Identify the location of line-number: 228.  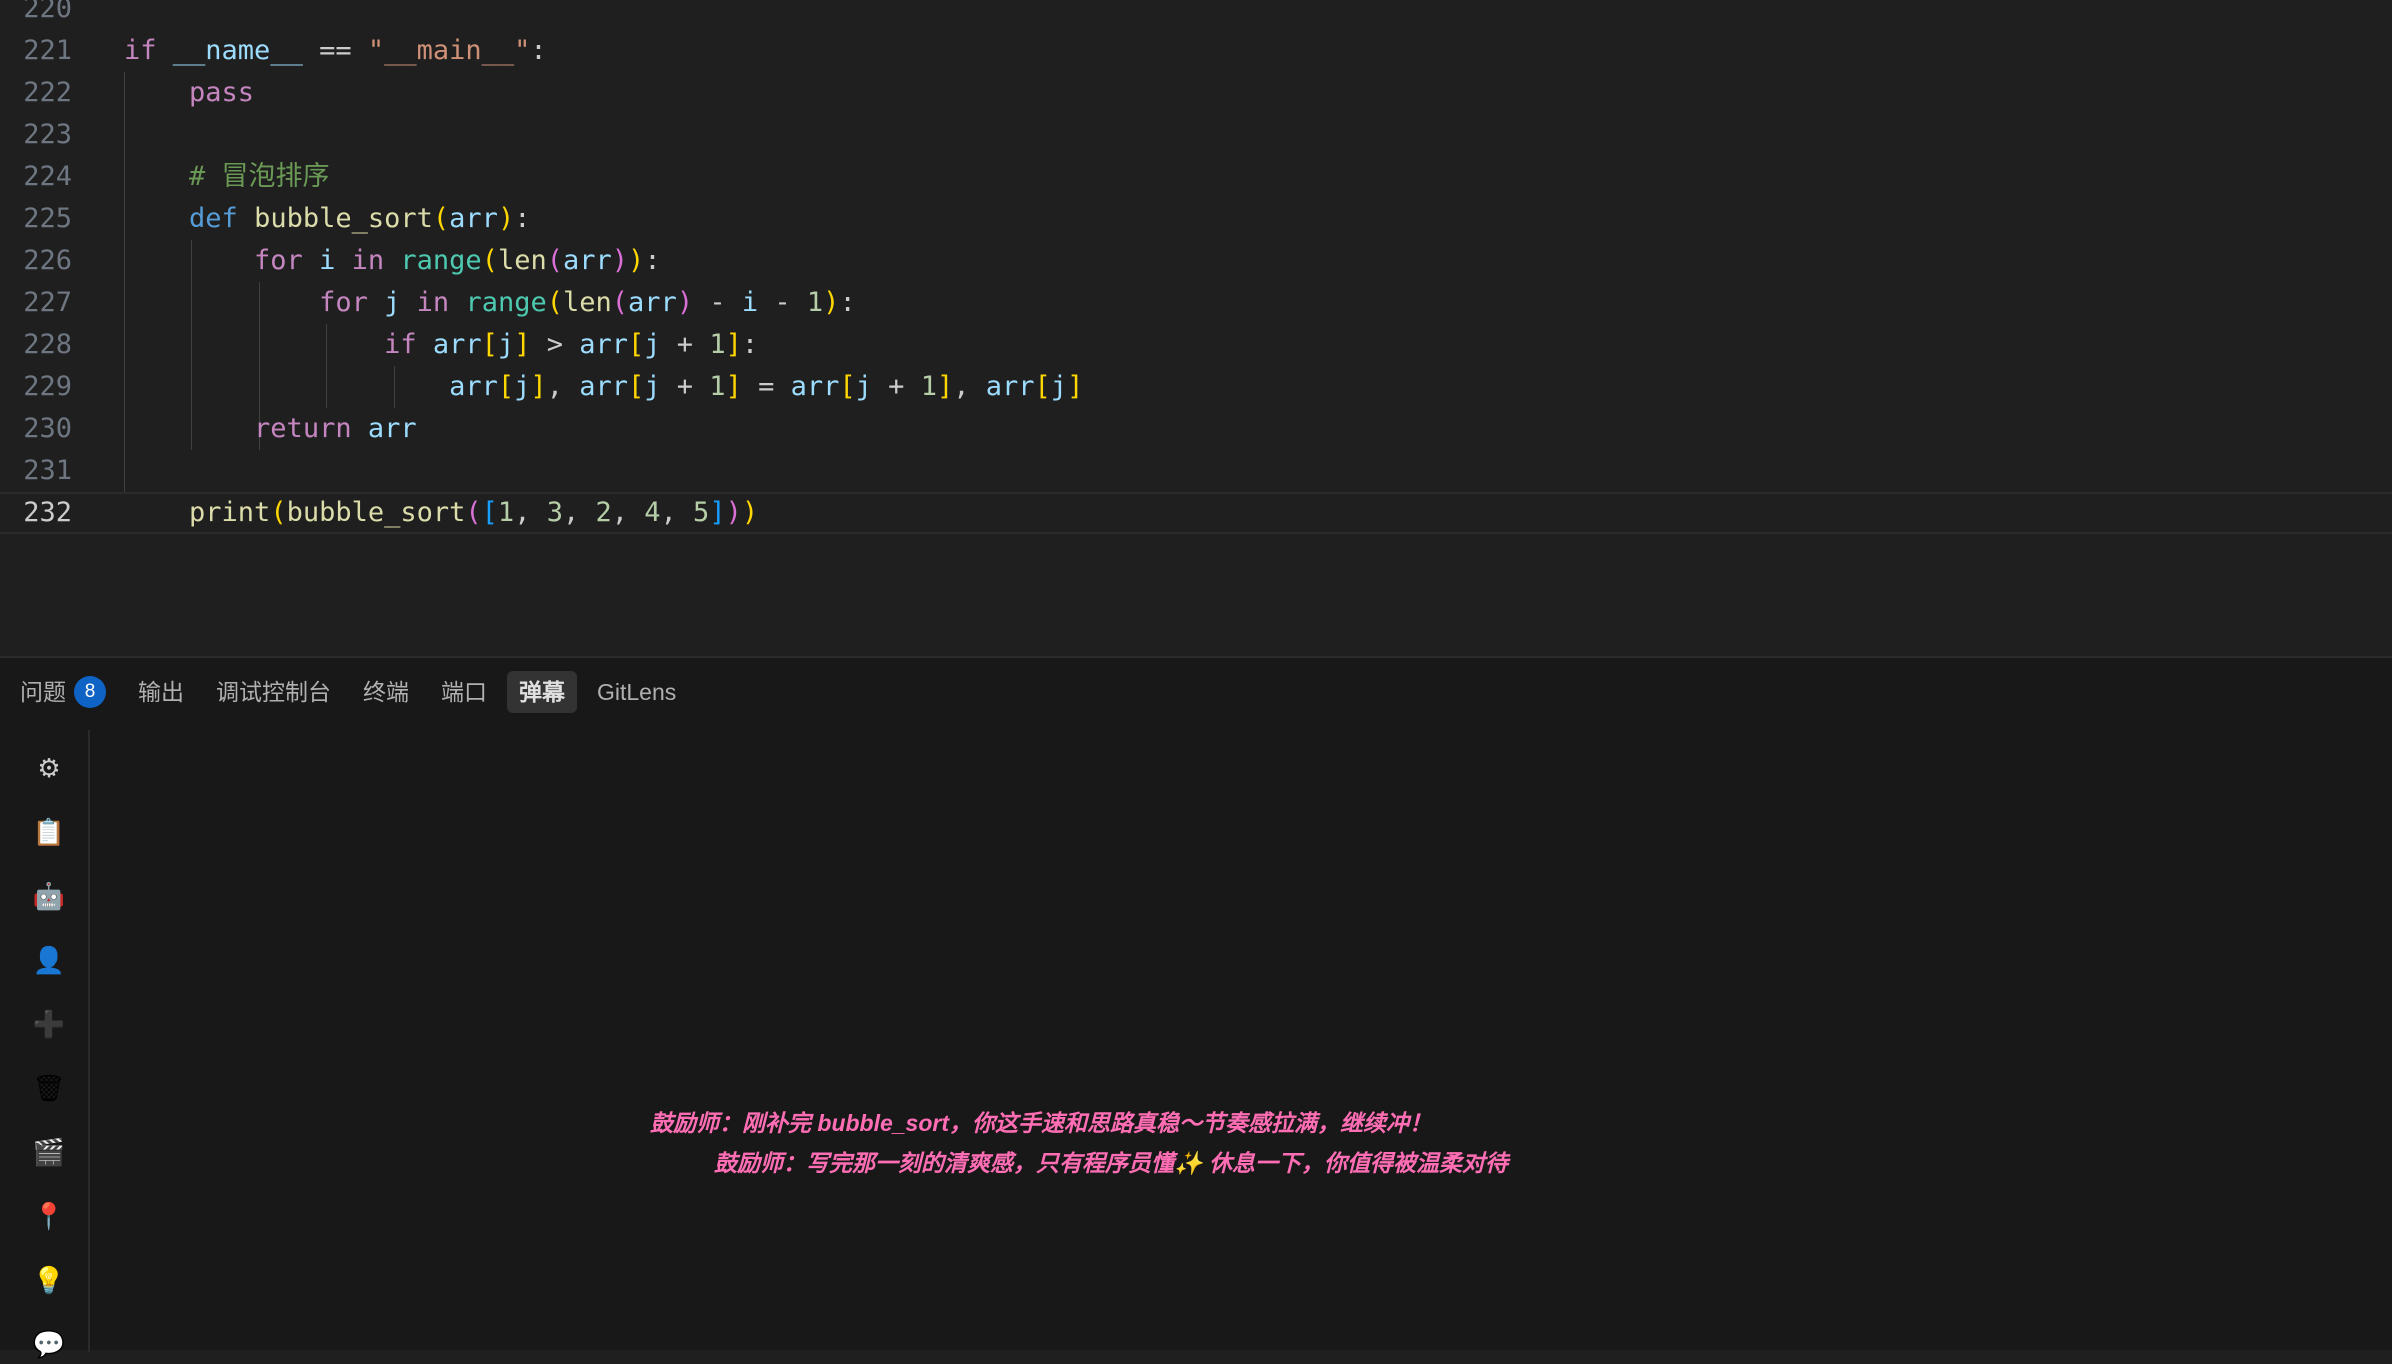
(47, 344).